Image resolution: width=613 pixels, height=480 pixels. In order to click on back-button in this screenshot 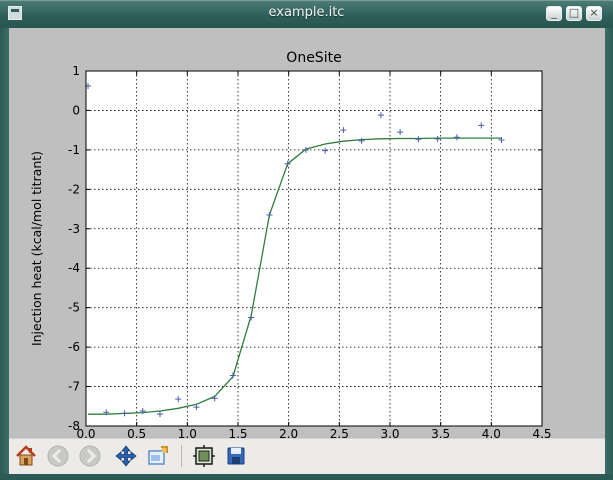, I will do `click(58, 456)`.